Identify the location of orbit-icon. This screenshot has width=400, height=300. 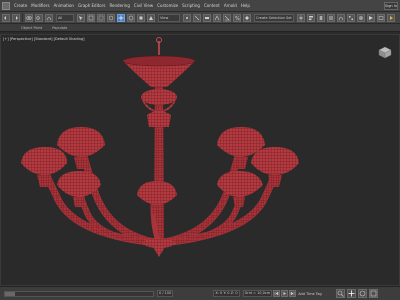
(362, 293).